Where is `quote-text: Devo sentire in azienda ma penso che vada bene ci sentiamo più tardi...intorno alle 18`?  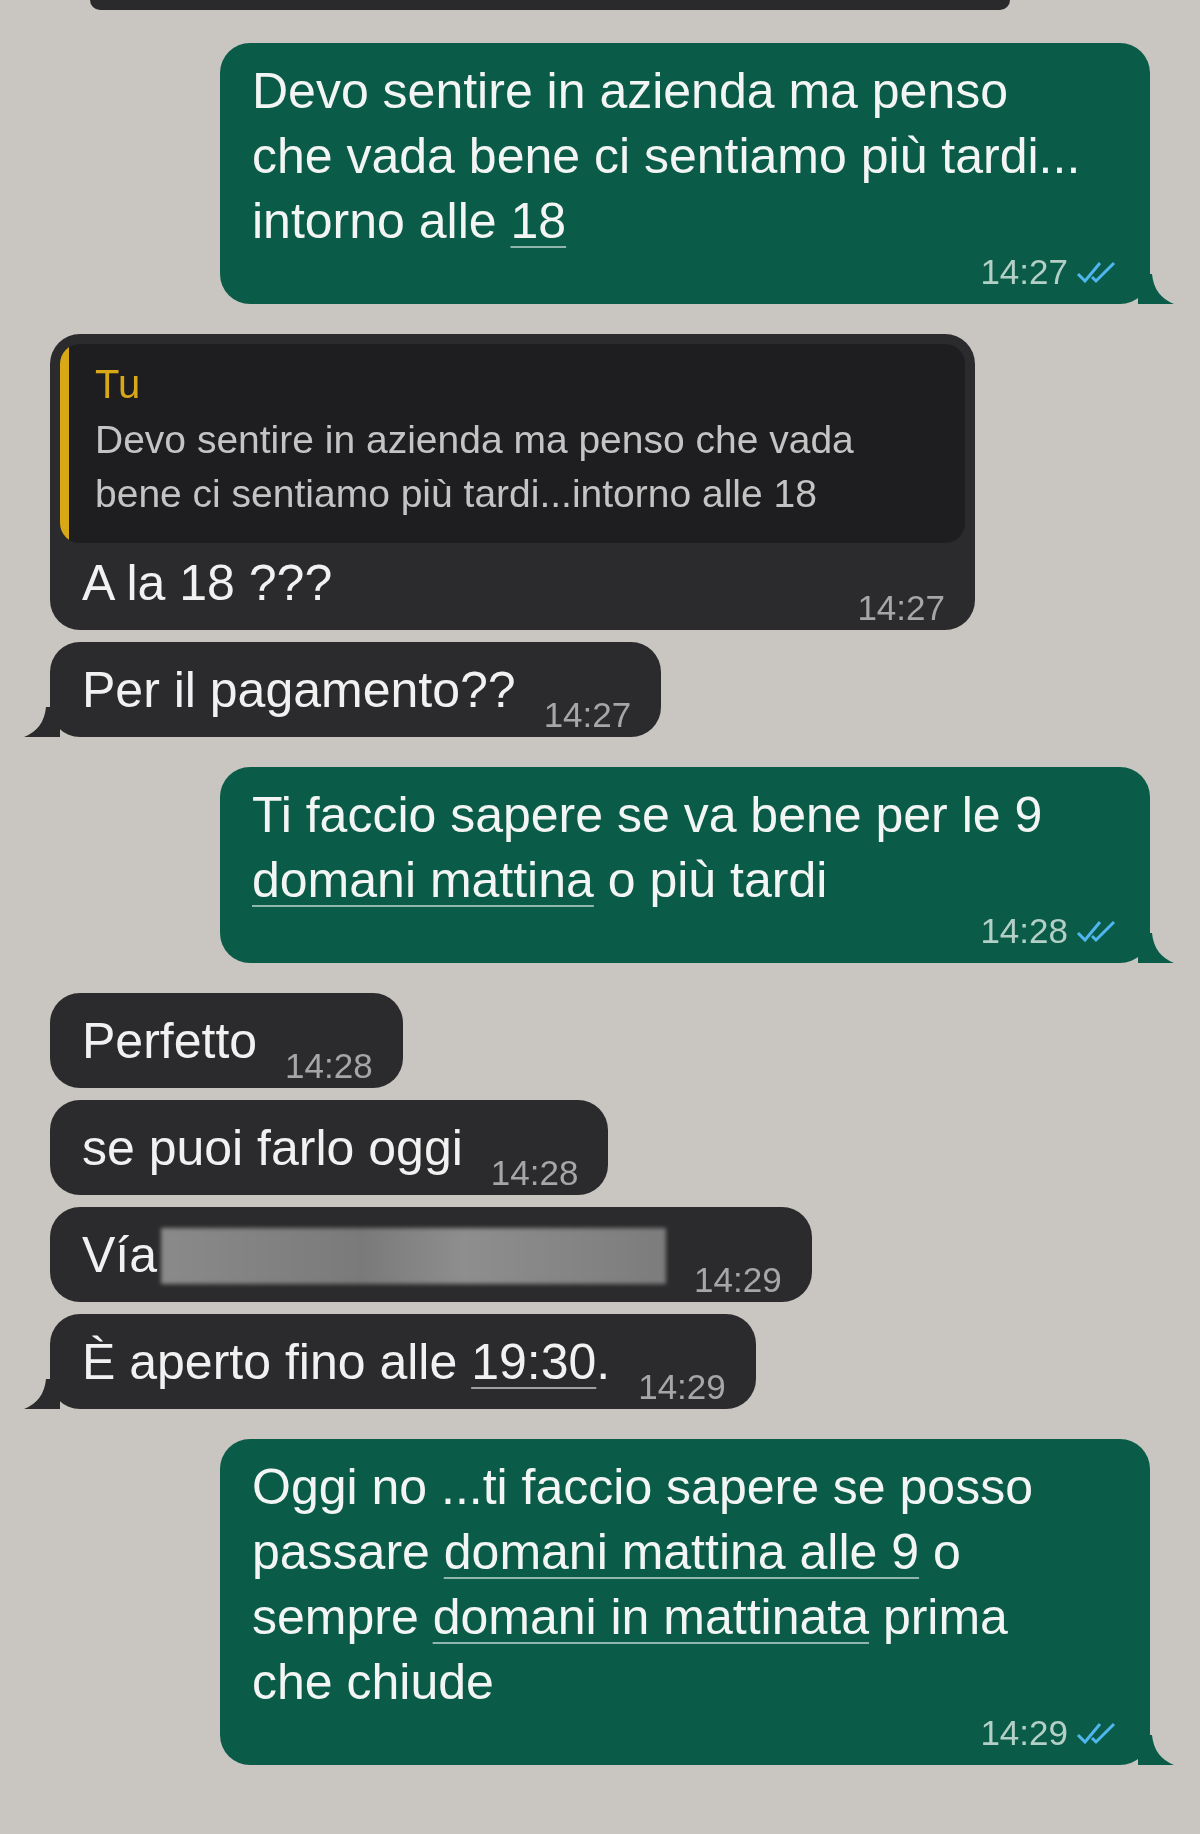 quote-text: Devo sentire in azienda ma penso che vada bene ci sentiamo più tardi...intorno alle 18 is located at coordinates (475, 467).